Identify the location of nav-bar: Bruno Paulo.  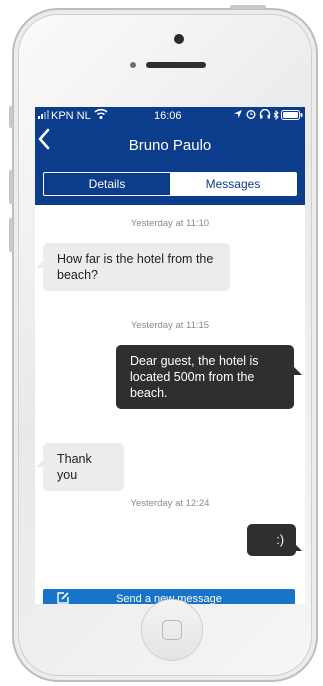
(170, 148).